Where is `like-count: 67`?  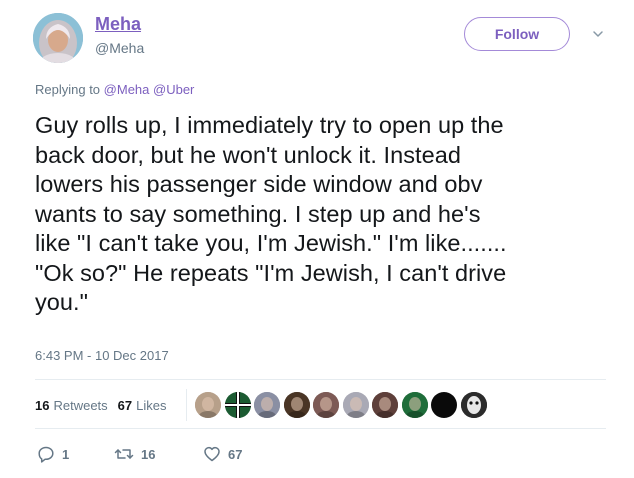 like-count: 67 is located at coordinates (235, 454).